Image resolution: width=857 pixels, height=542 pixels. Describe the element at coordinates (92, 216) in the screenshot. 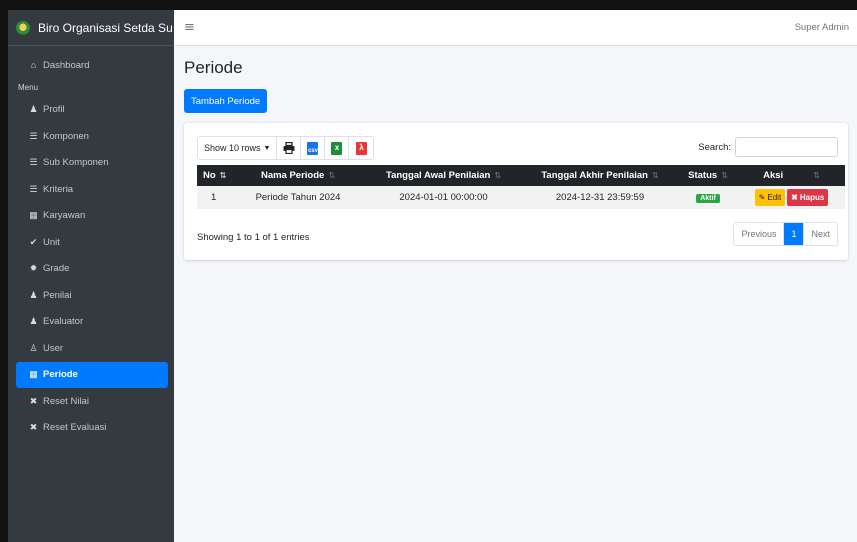

I see `sidebar-item-karyawan: ▦ Karyawan` at that location.